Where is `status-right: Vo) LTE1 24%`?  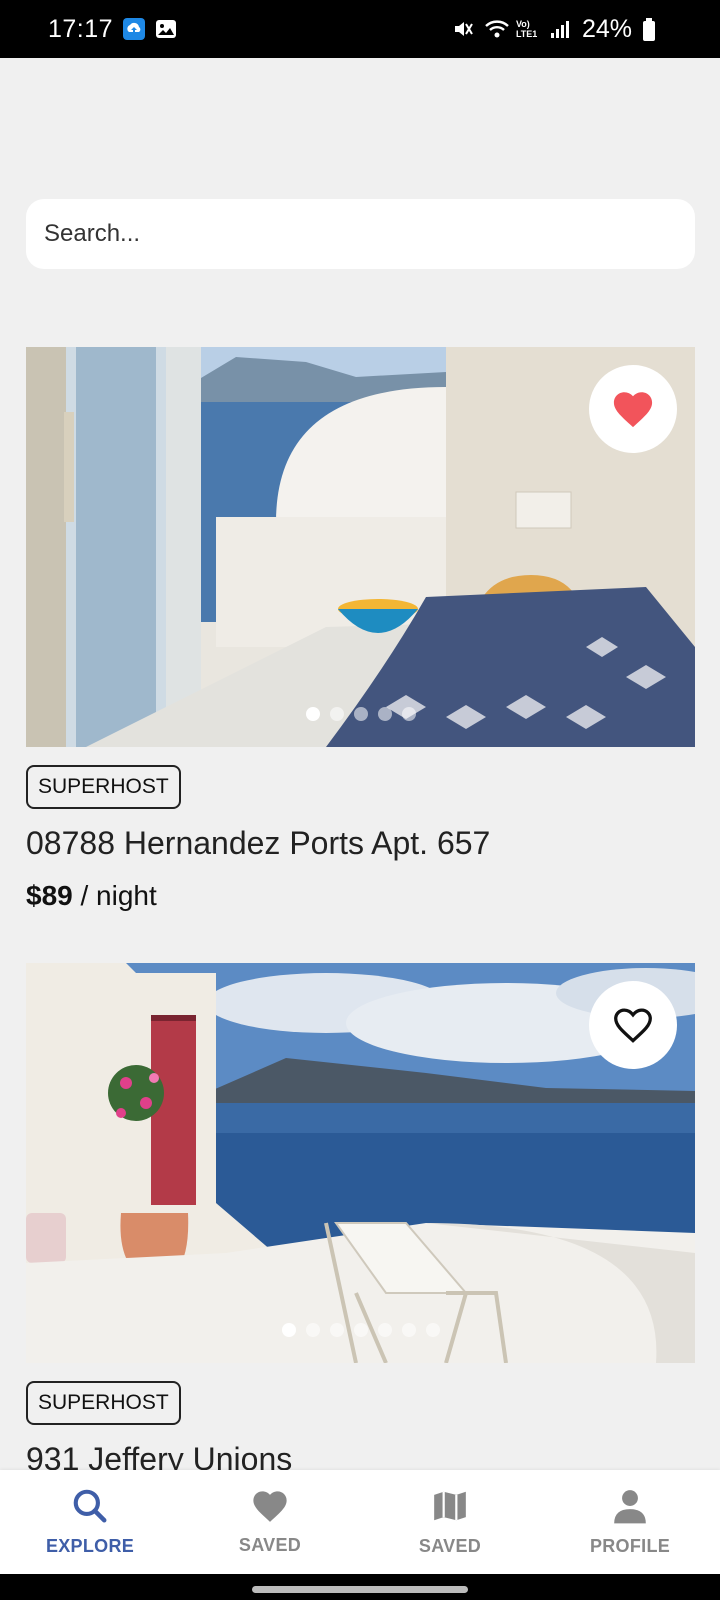 status-right: Vo) LTE1 24% is located at coordinates (558, 29).